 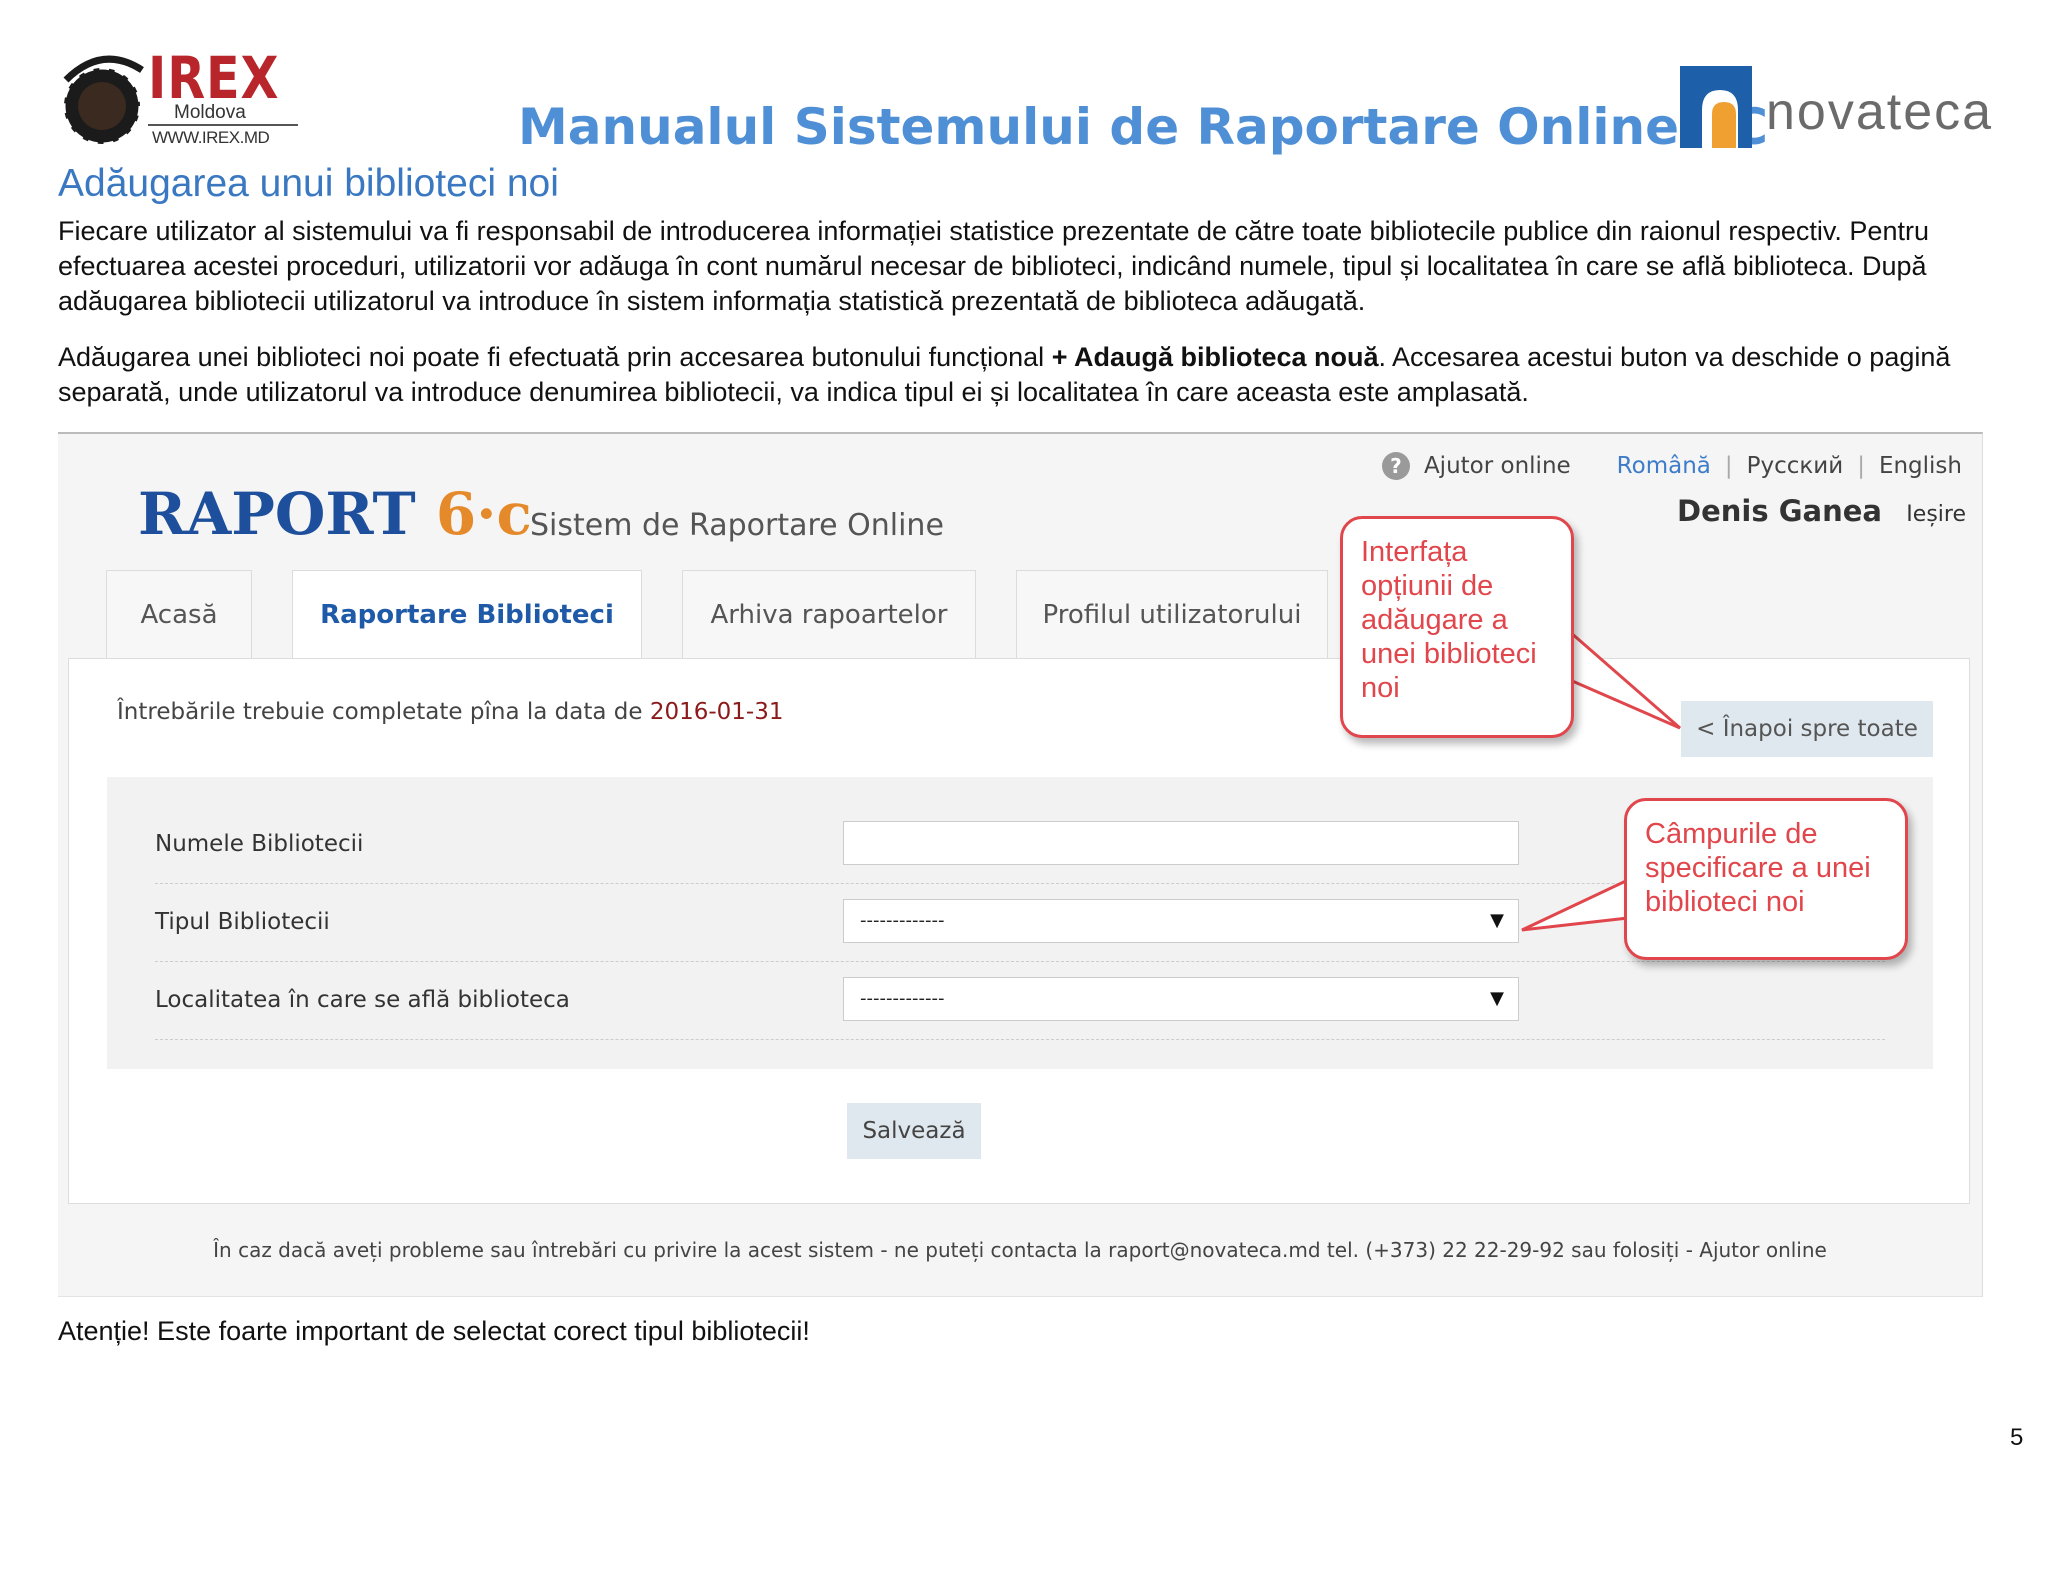 What do you see at coordinates (1181, 921) in the screenshot?
I see `library-type-select: ------------- ▼` at bounding box center [1181, 921].